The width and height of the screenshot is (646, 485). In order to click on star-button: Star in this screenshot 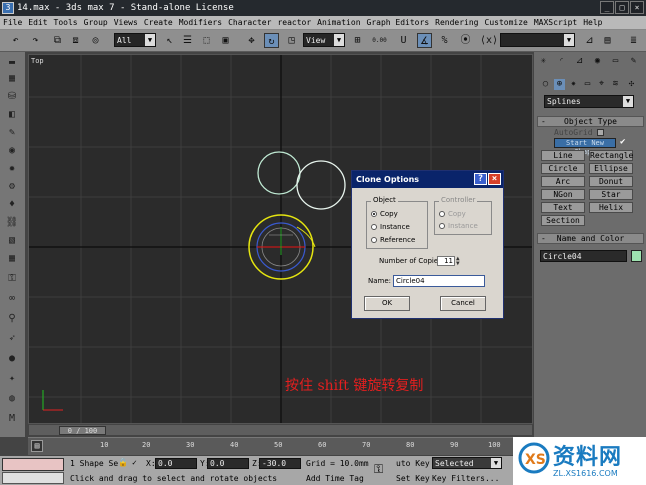, I will do `click(611, 194)`.